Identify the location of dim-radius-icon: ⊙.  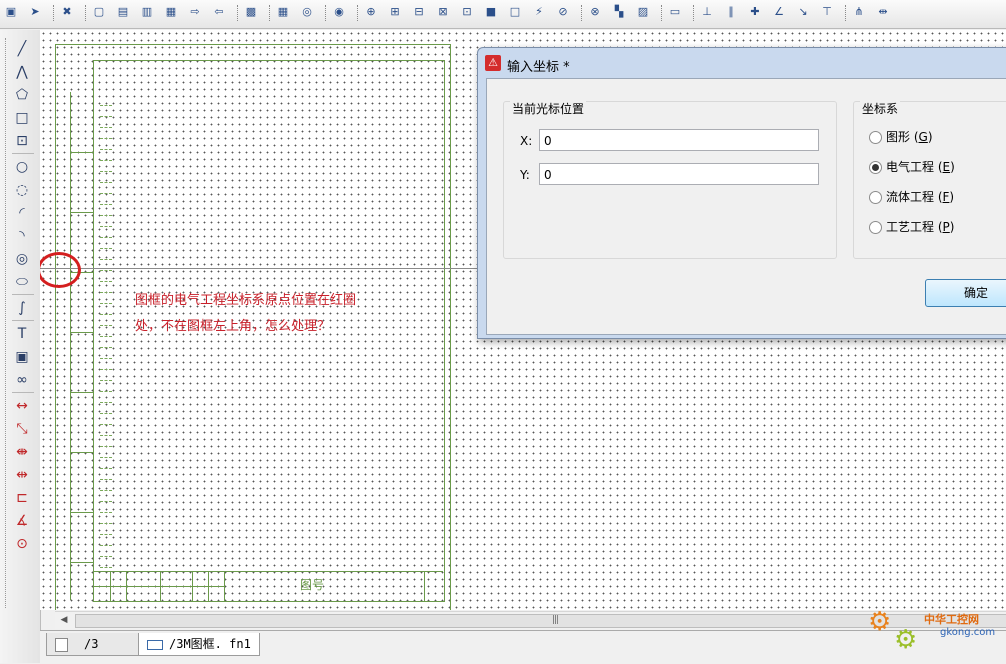
(22, 544).